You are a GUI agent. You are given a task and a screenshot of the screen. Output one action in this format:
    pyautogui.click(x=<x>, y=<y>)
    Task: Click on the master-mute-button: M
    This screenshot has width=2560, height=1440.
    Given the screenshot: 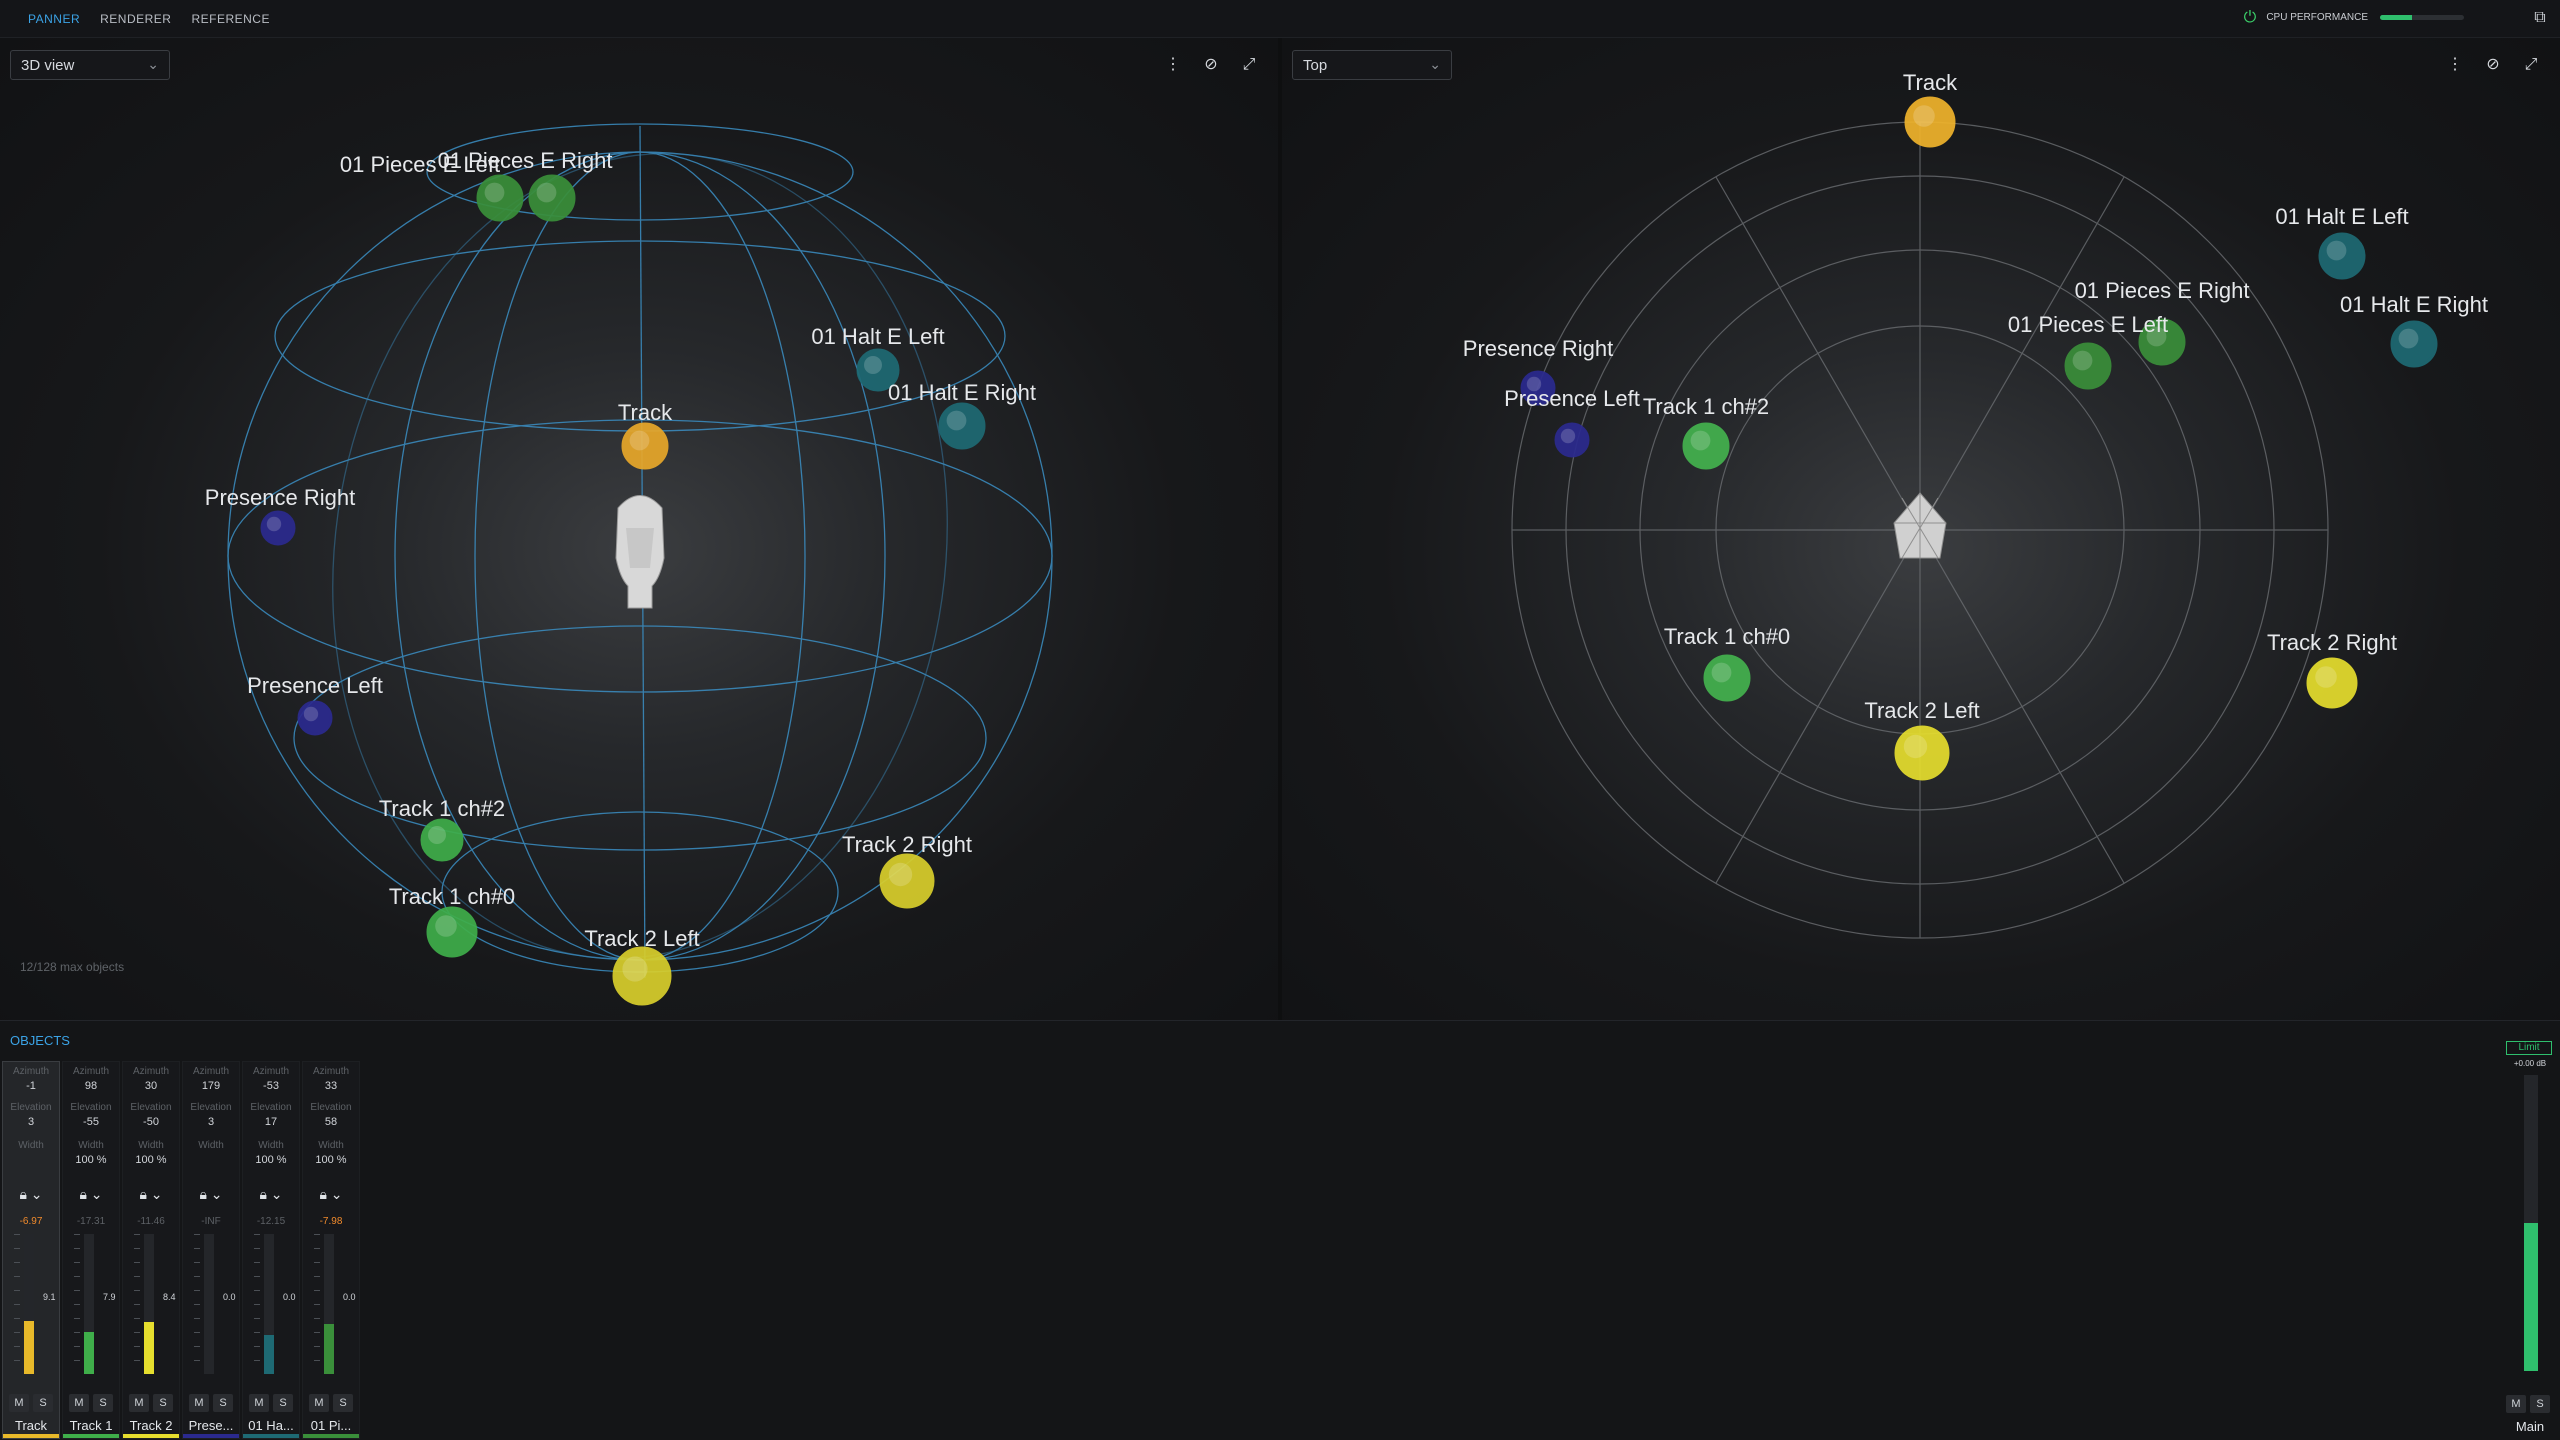 What is the action you would take?
    pyautogui.click(x=2516, y=1404)
    